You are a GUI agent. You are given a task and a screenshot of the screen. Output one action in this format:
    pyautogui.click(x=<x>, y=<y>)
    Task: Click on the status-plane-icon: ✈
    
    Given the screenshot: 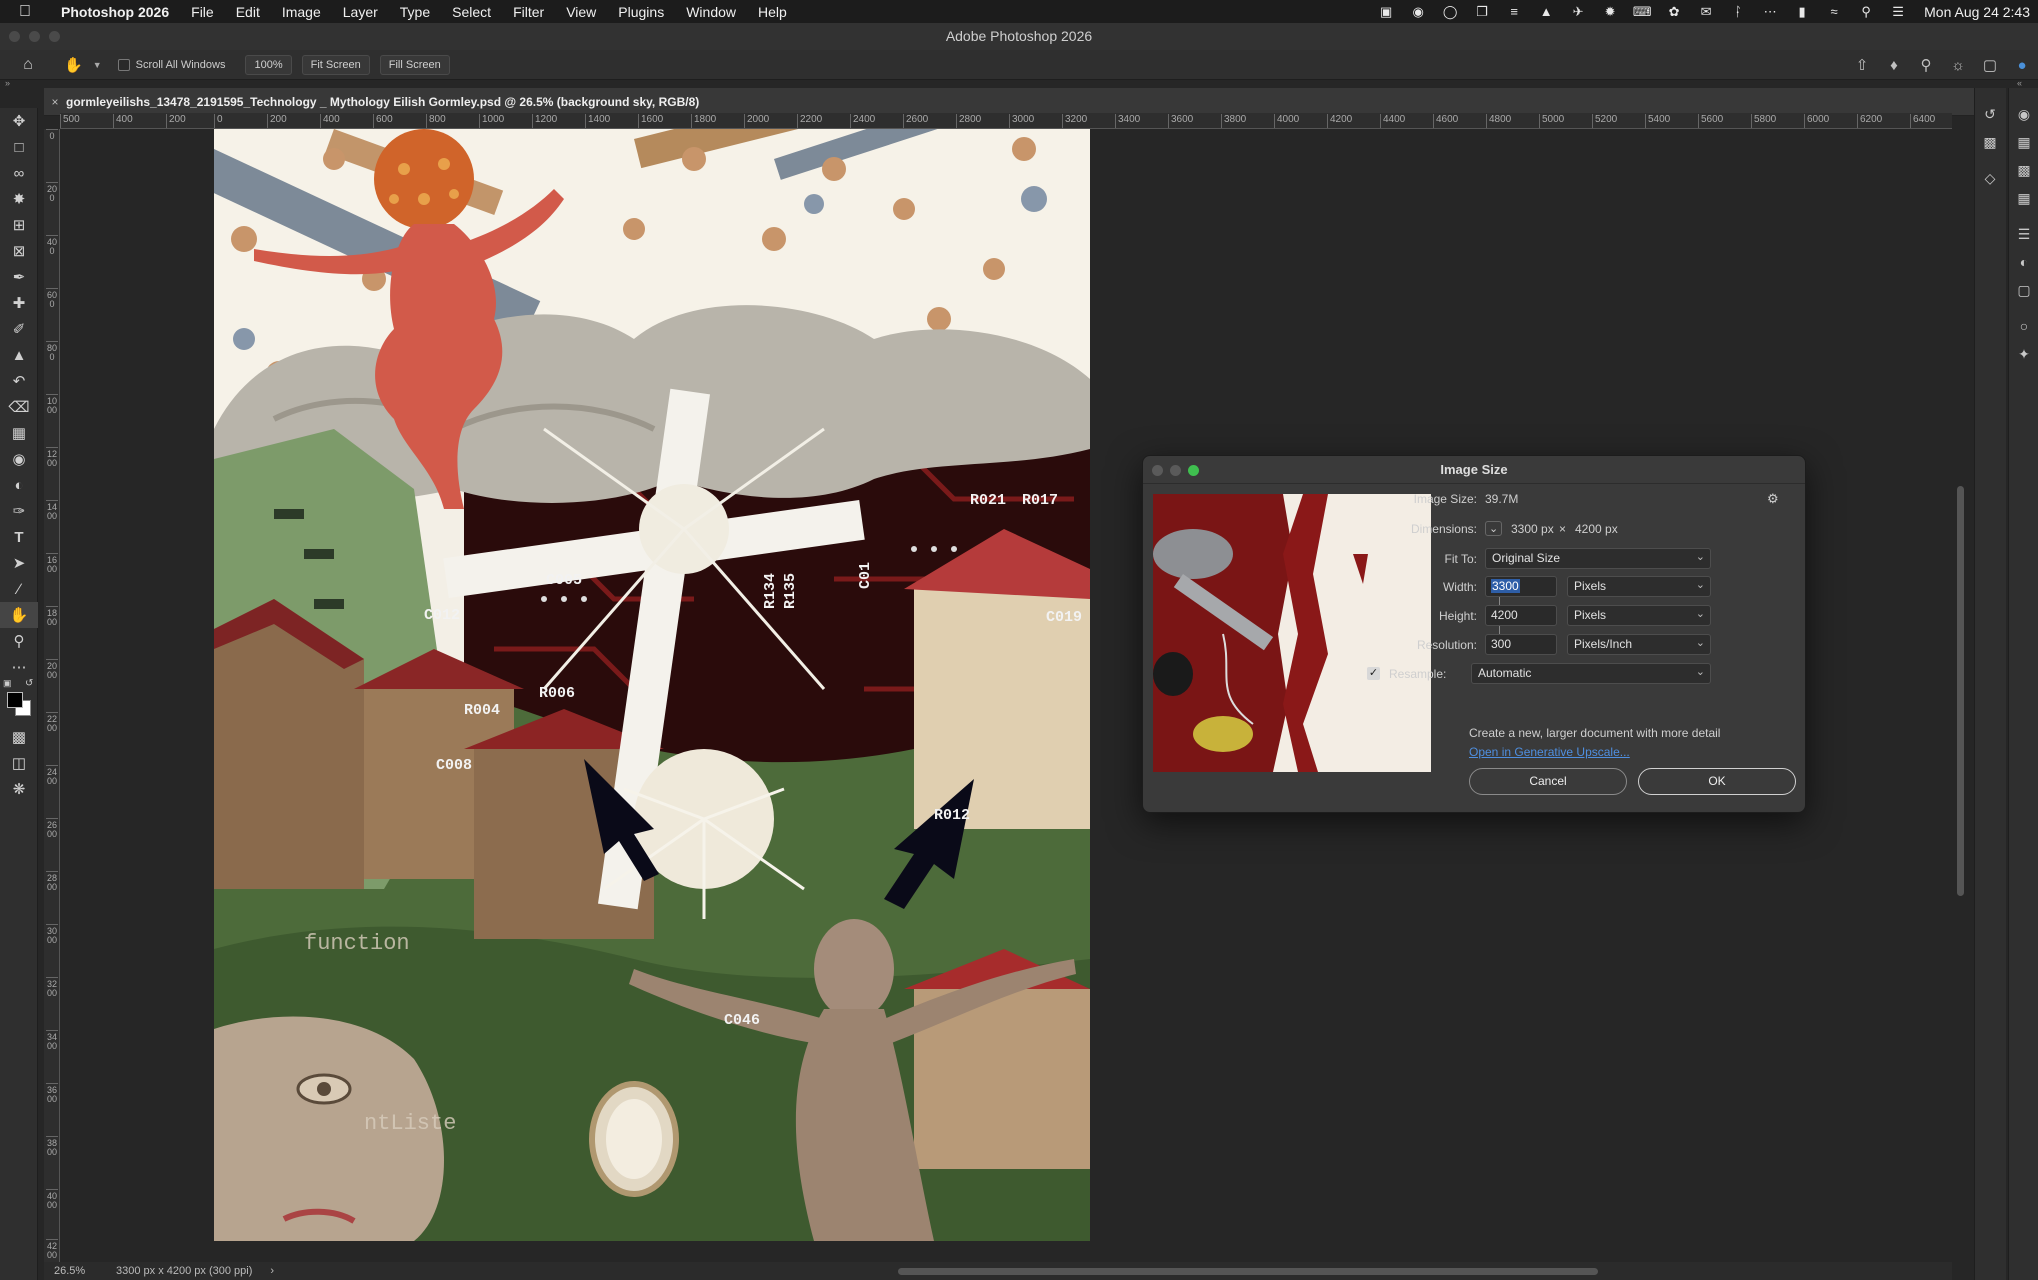 What is the action you would take?
    pyautogui.click(x=1578, y=11)
    